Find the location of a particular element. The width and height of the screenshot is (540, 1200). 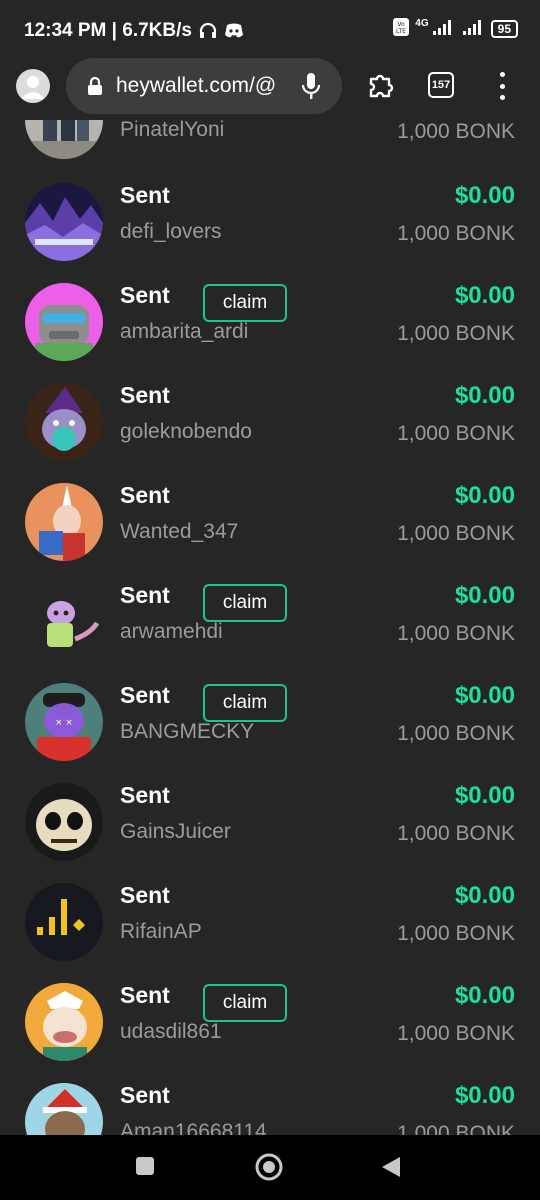

volte-icon: Vo LTE is located at coordinates (401, 28).